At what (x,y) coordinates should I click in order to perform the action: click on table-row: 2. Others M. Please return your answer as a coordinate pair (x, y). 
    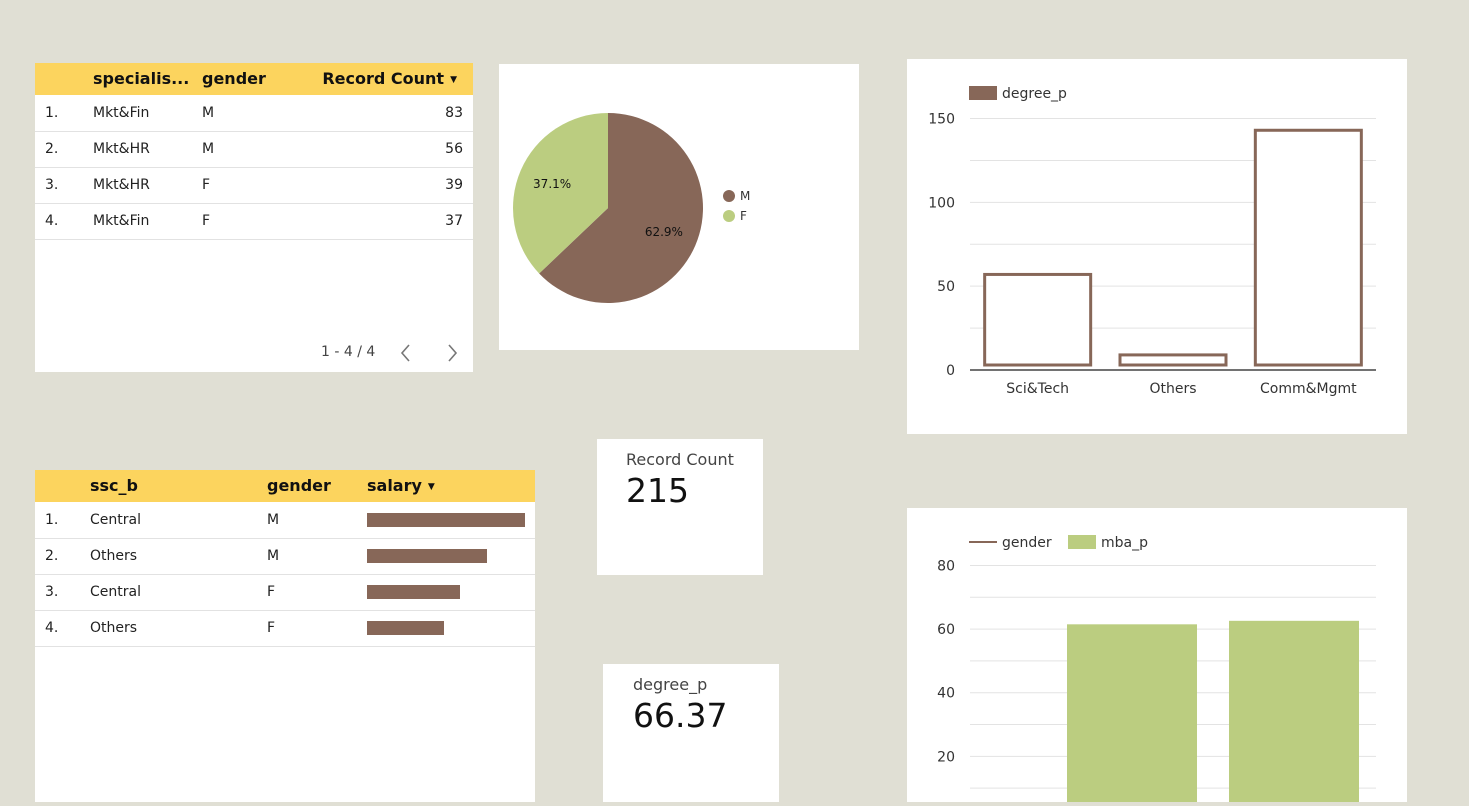
    Looking at the image, I should click on (285, 556).